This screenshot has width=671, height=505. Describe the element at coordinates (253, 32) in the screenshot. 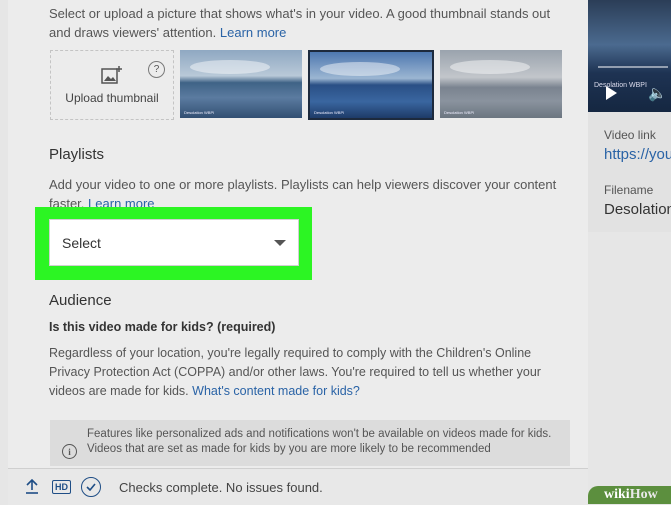

I see `thumbnail-learn-more-link: Learn more` at that location.